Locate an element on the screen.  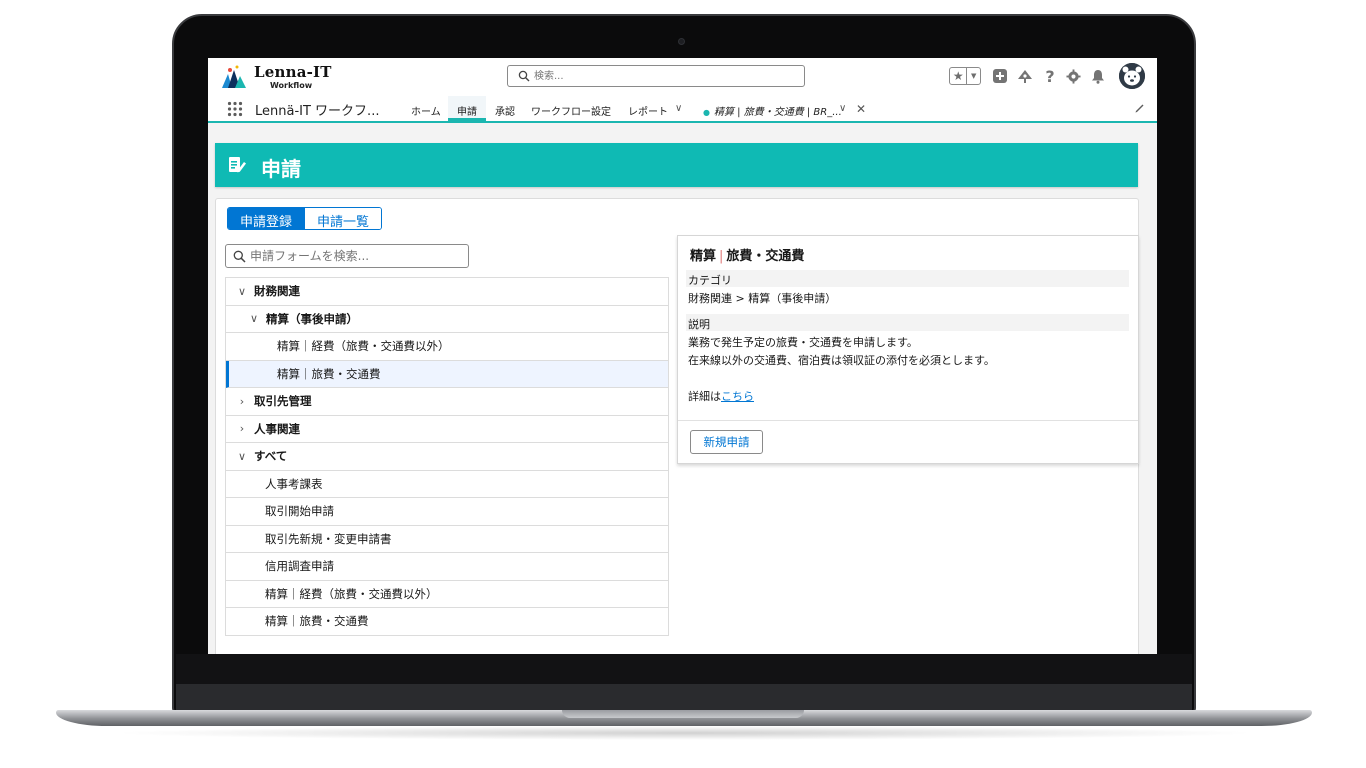
logo-subtitle: Workflow is located at coordinates (291, 85).